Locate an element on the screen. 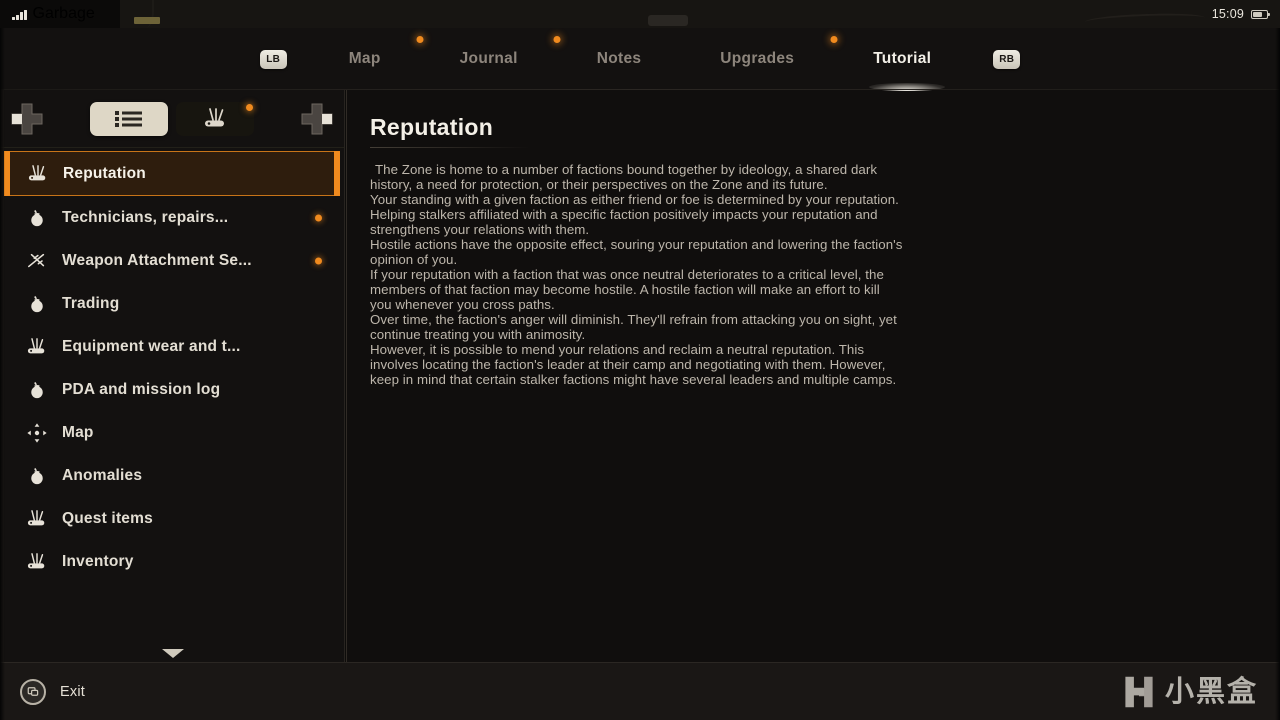 The height and width of the screenshot is (720, 1280). chevron-down-icon is located at coordinates (172, 653).